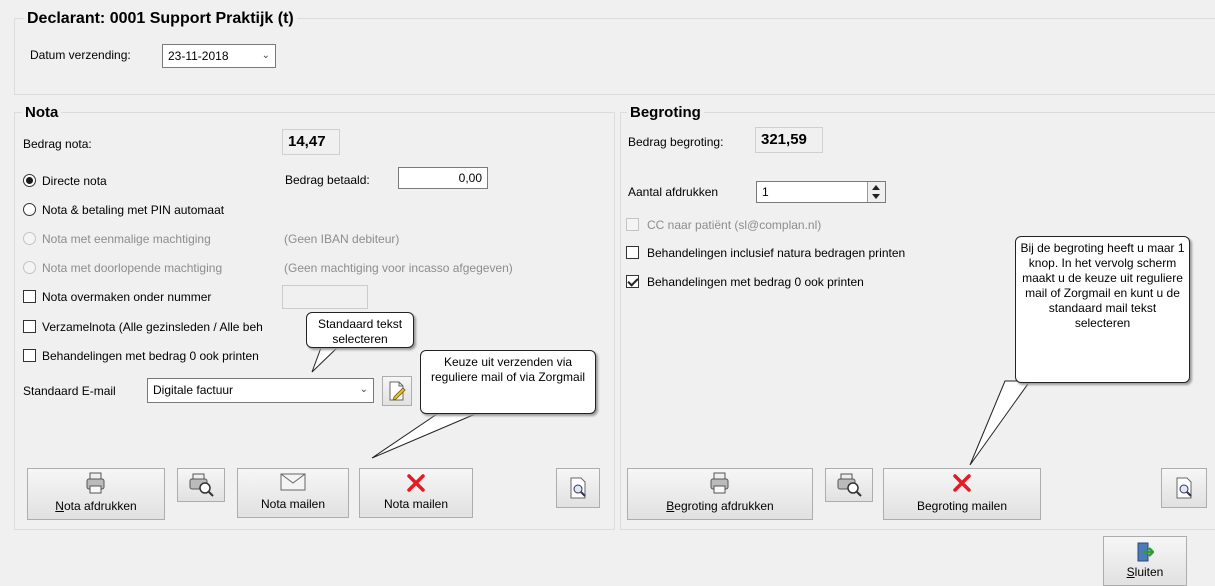 The height and width of the screenshot is (586, 1215). Describe the element at coordinates (398, 268) in the screenshot. I see `machtiging-note: (Geen machtiging voor incasso afgegeven)` at that location.